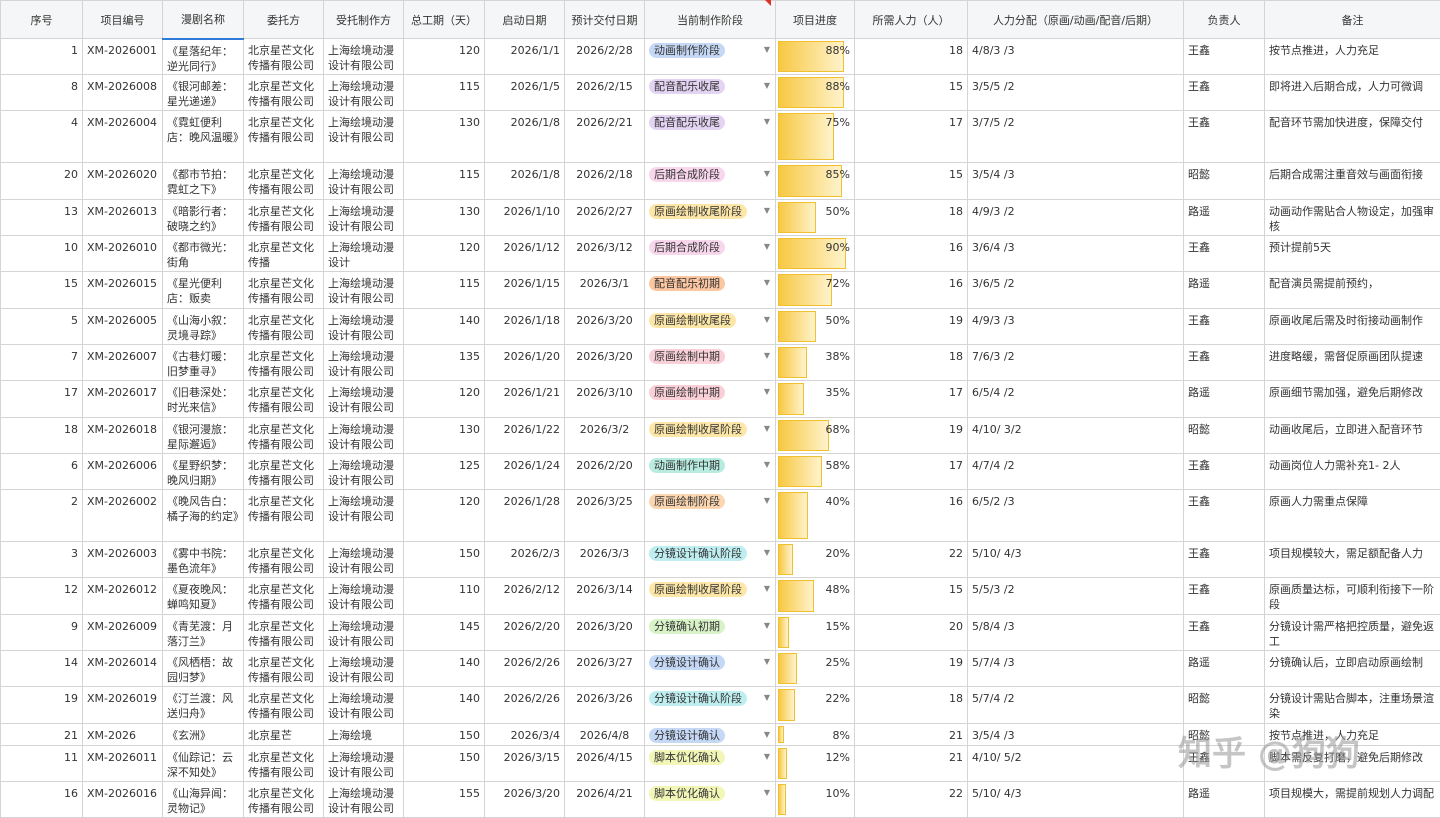 This screenshot has height=818, width=1440. What do you see at coordinates (1352, 218) in the screenshot?
I see `cell-note: 动画动作需贴合人物设定，加强审核` at bounding box center [1352, 218].